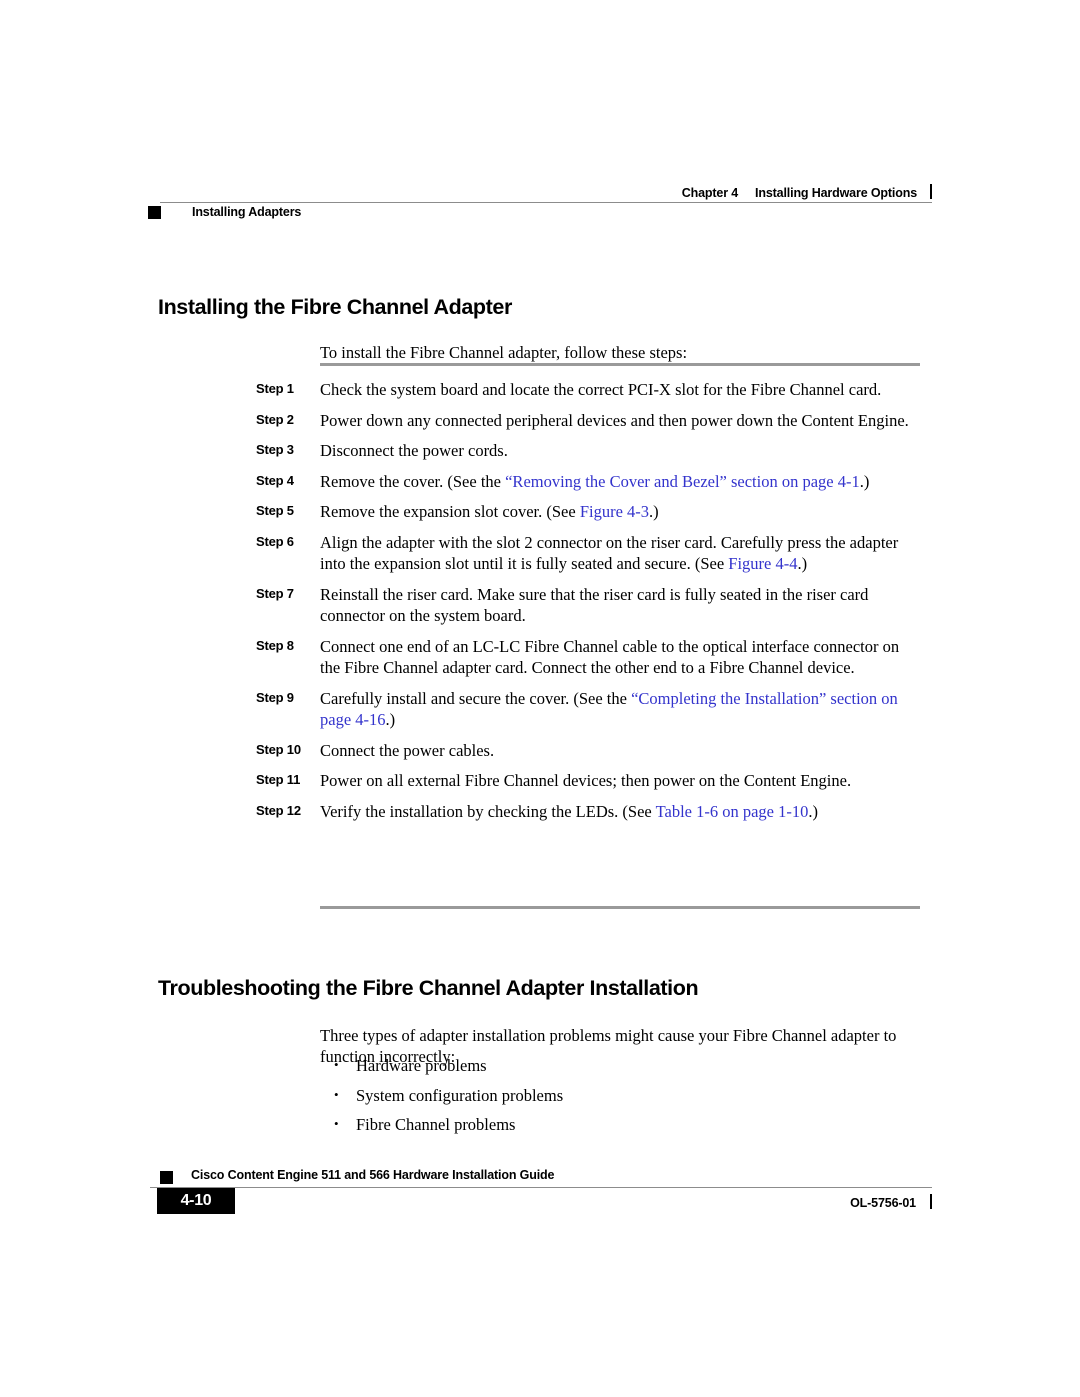 Image resolution: width=1080 pixels, height=1397 pixels. I want to click on steps-top-rule, so click(620, 364).